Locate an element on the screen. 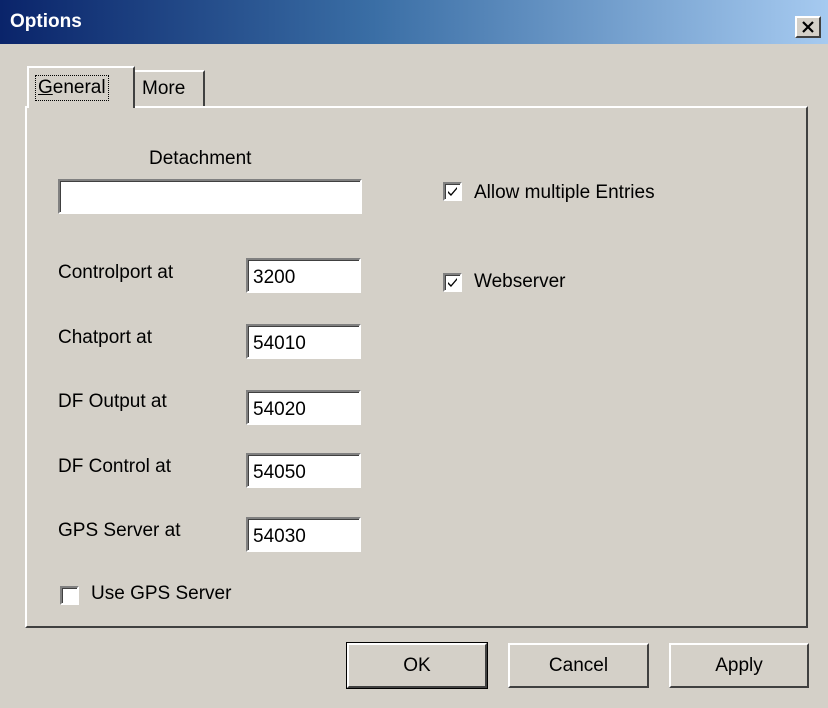 The width and height of the screenshot is (828, 708). tab-more: More is located at coordinates (169, 88).